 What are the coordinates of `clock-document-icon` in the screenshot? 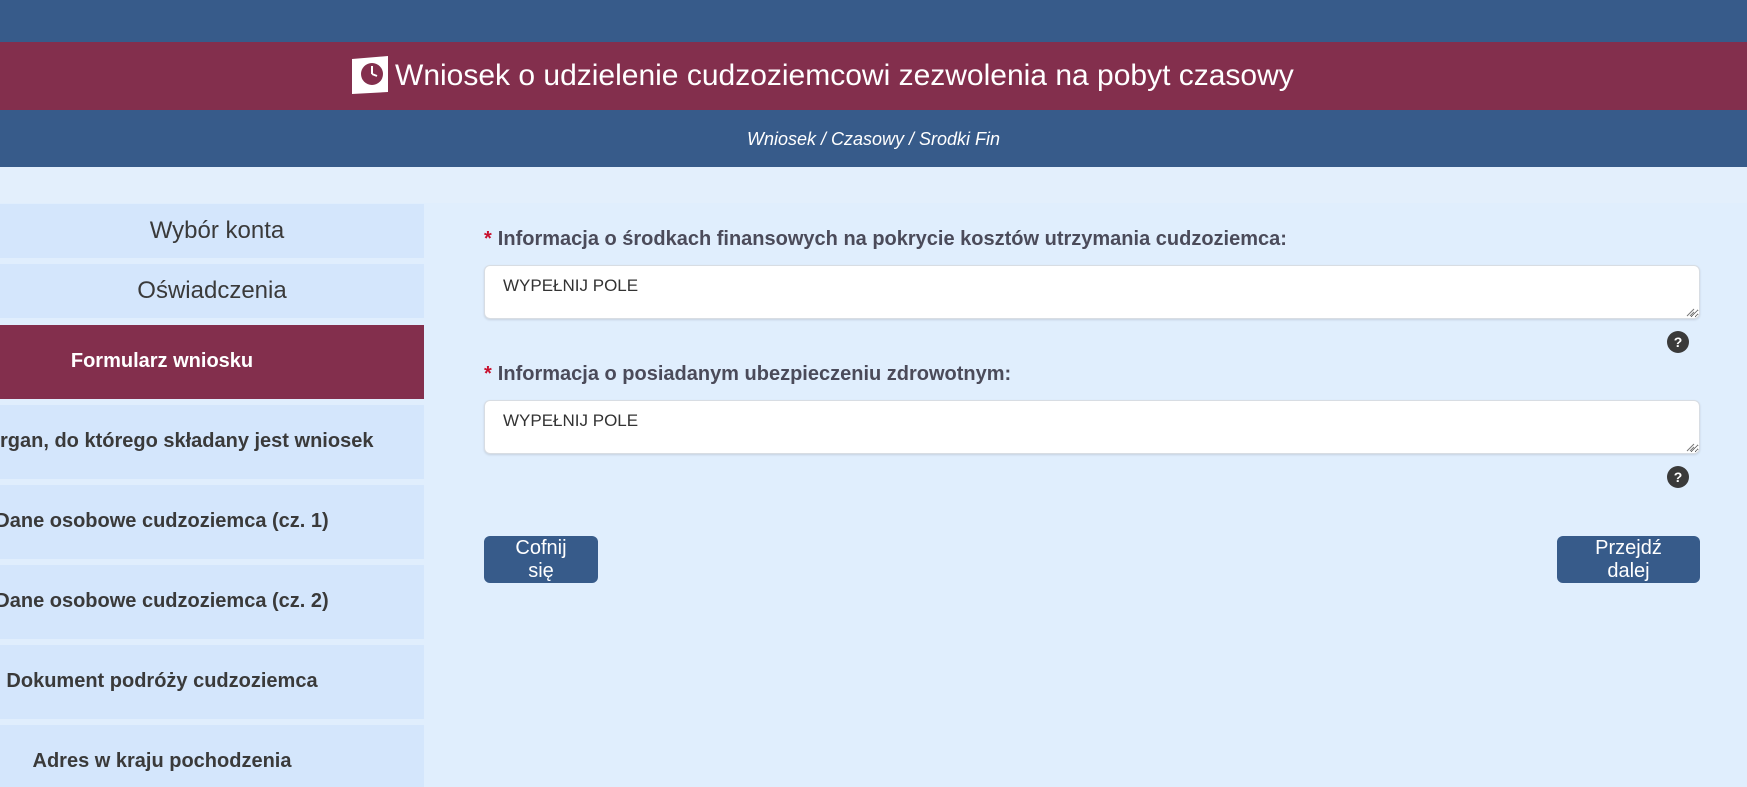 It's located at (370, 75).